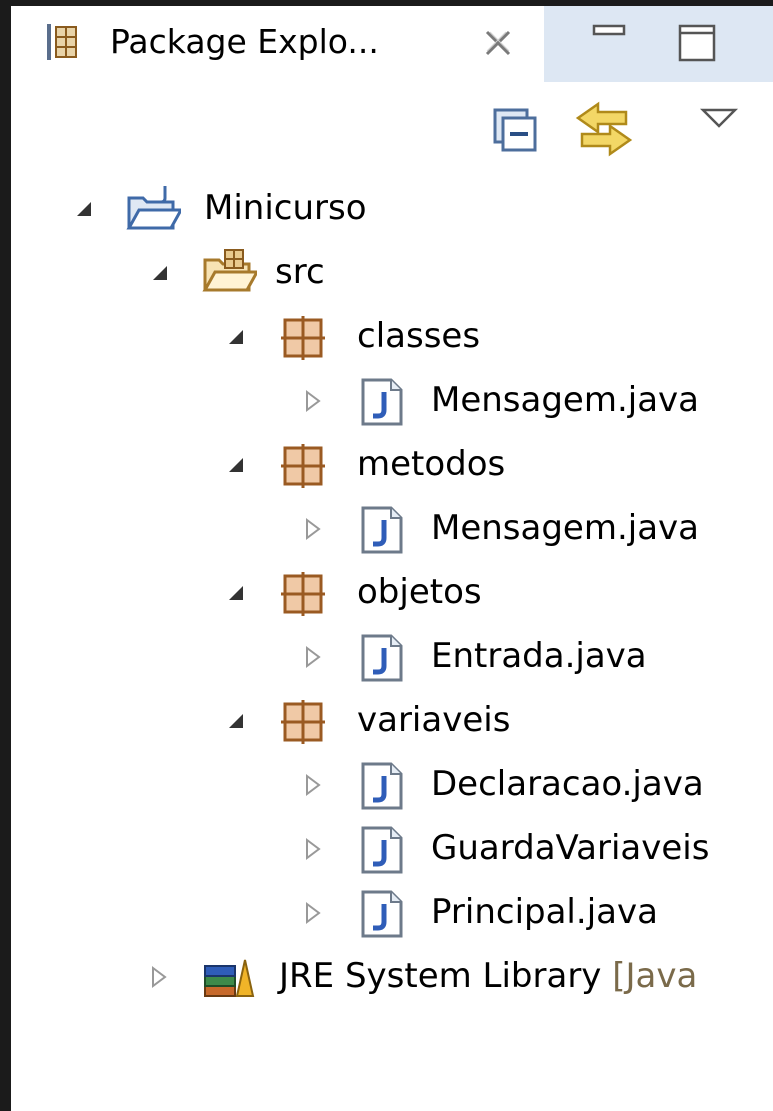  I want to click on collapse-all-icon, so click(515, 130).